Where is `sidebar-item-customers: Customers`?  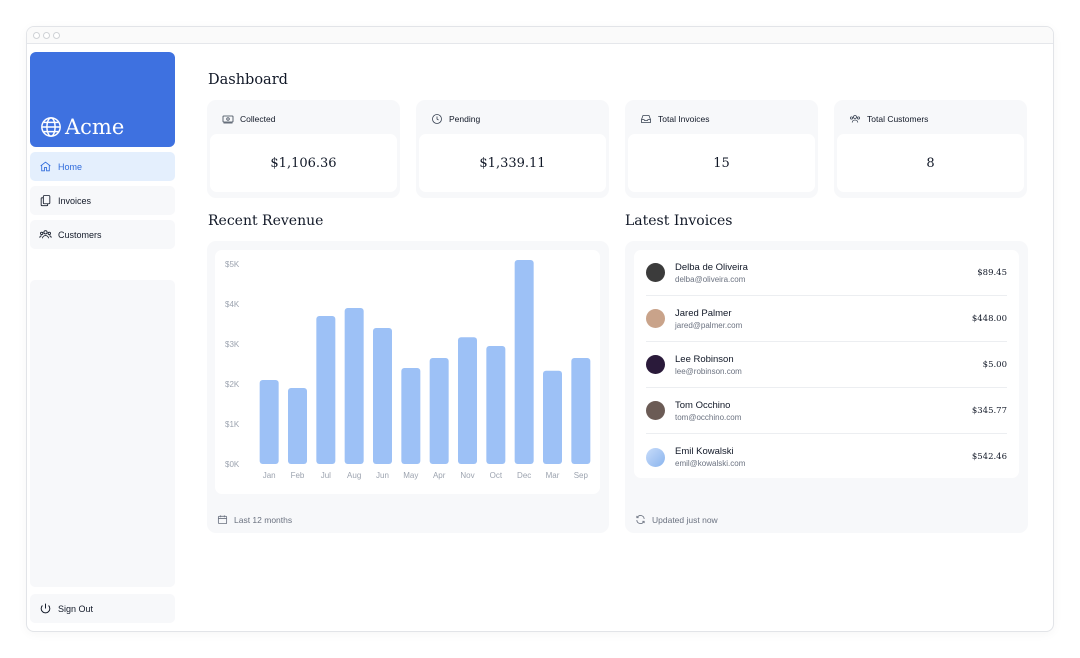 sidebar-item-customers: Customers is located at coordinates (102, 234).